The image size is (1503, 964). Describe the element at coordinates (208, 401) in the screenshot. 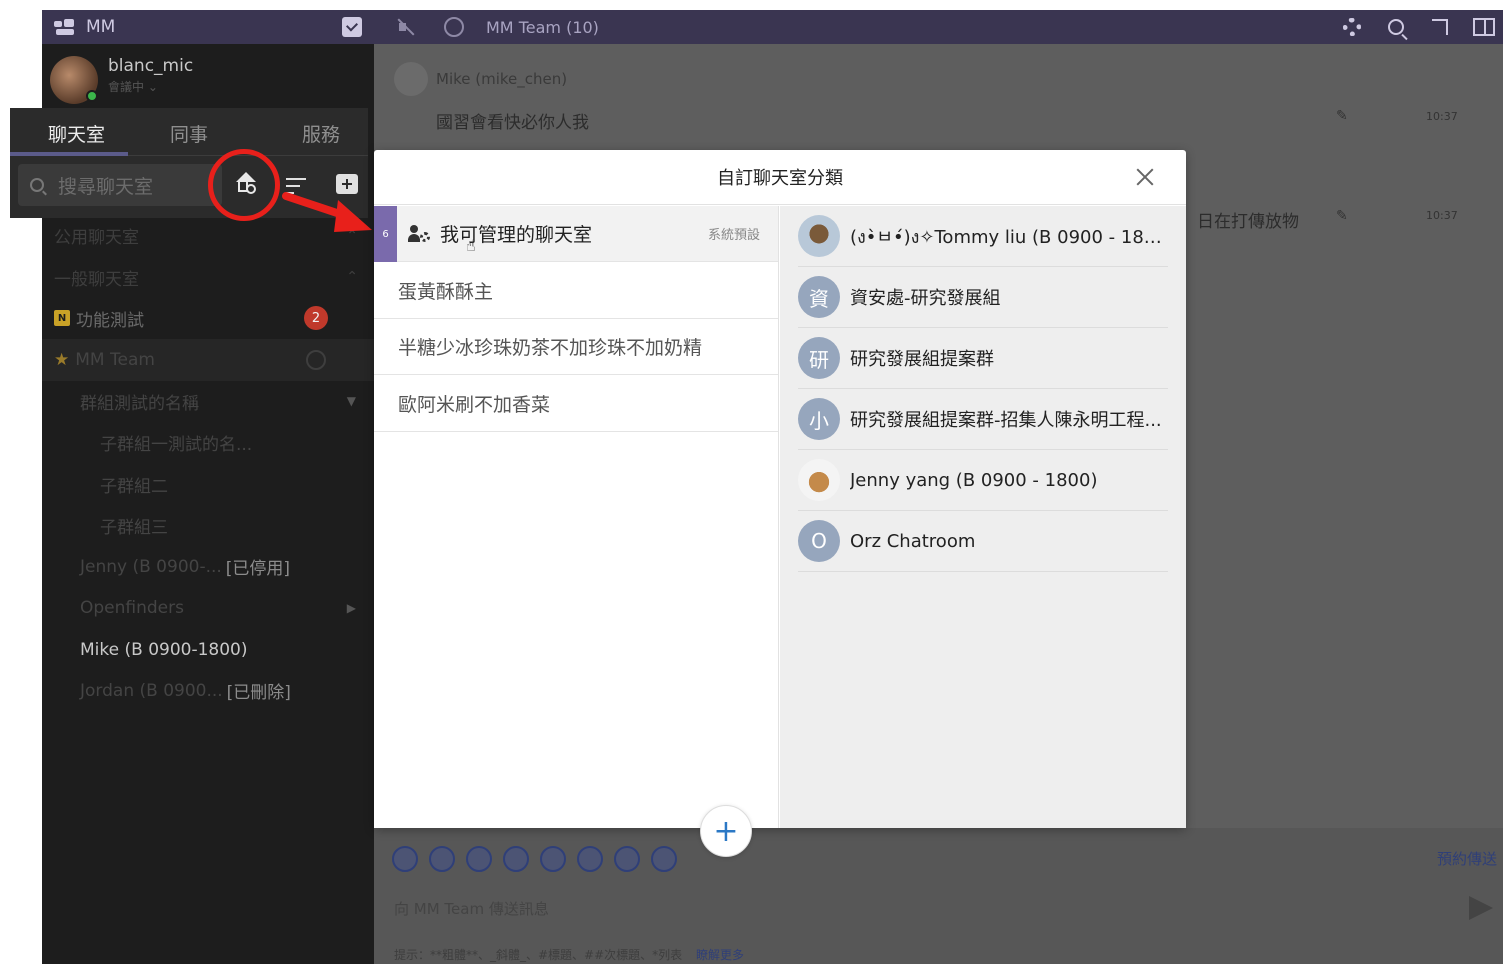

I see `room-item-group-test: 群組測試的名稱 ▼` at that location.